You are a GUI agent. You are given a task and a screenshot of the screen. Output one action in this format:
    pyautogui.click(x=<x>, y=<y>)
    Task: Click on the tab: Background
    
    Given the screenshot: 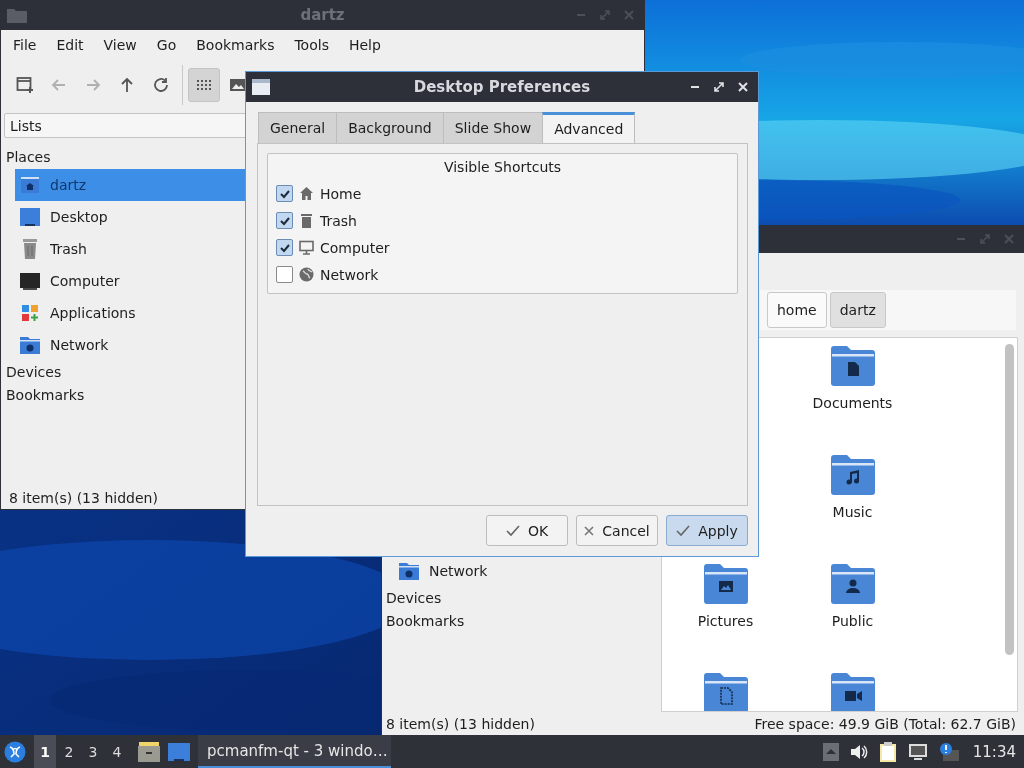 What is the action you would take?
    pyautogui.click(x=390, y=127)
    